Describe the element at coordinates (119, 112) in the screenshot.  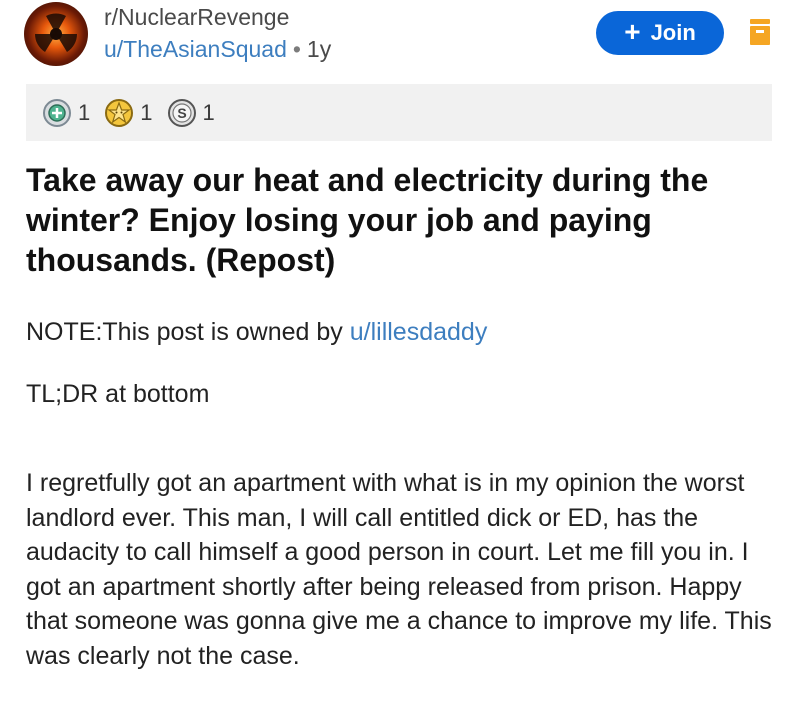
I see `wholesome-award-icon` at that location.